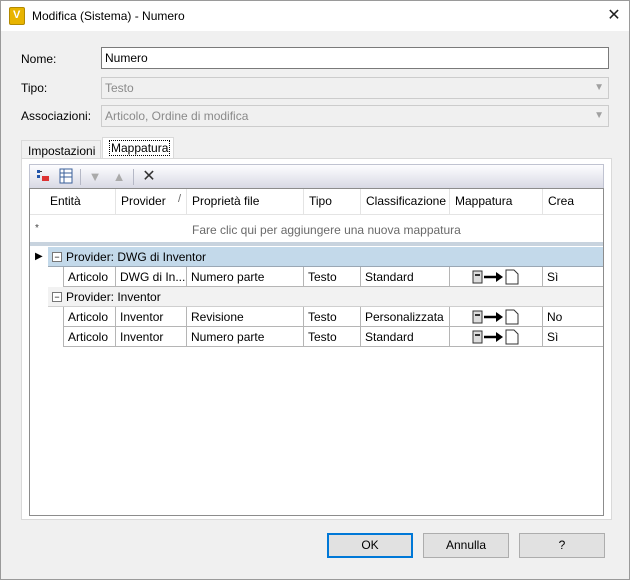 This screenshot has width=630, height=580. I want to click on title-bar: V Modifica (Sistema) - Numero ✕, so click(315, 16).